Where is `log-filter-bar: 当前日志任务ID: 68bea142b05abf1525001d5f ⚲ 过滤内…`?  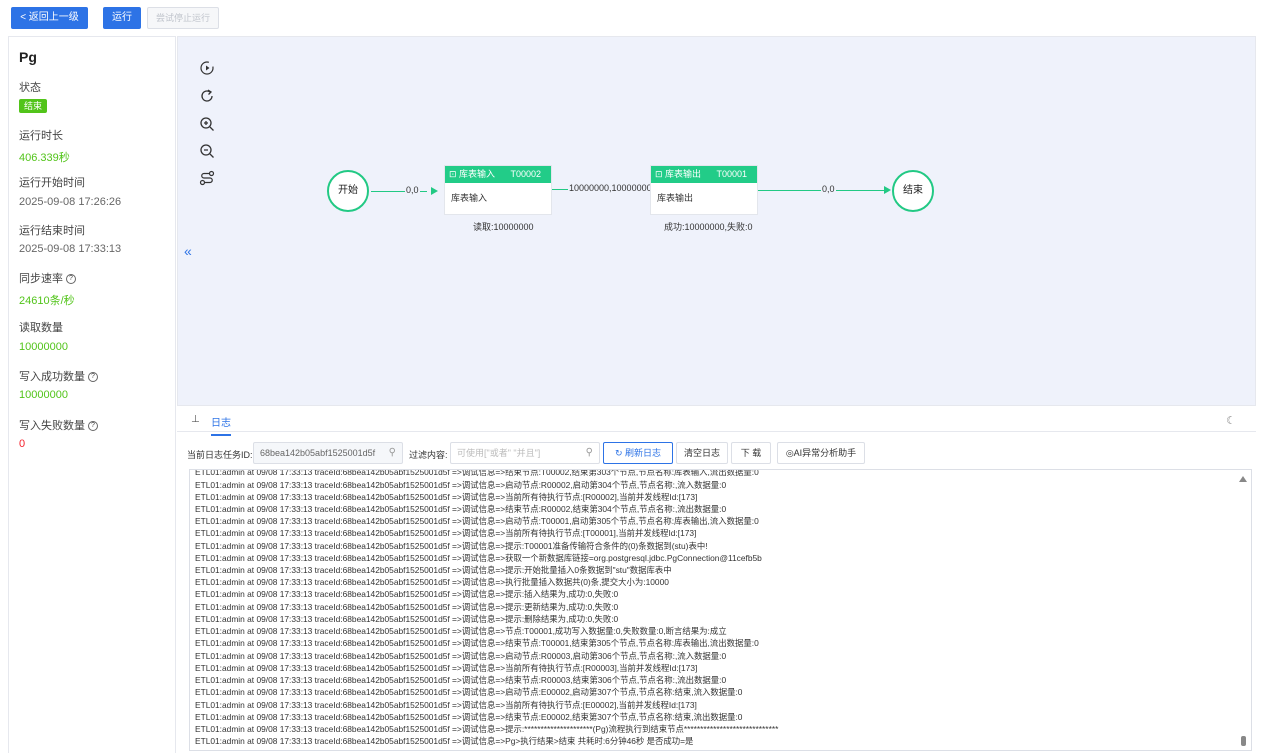
log-filter-bar: 当前日志任务ID: 68bea142b05abf1525001d5f ⚲ 过滤内… is located at coordinates (716, 453).